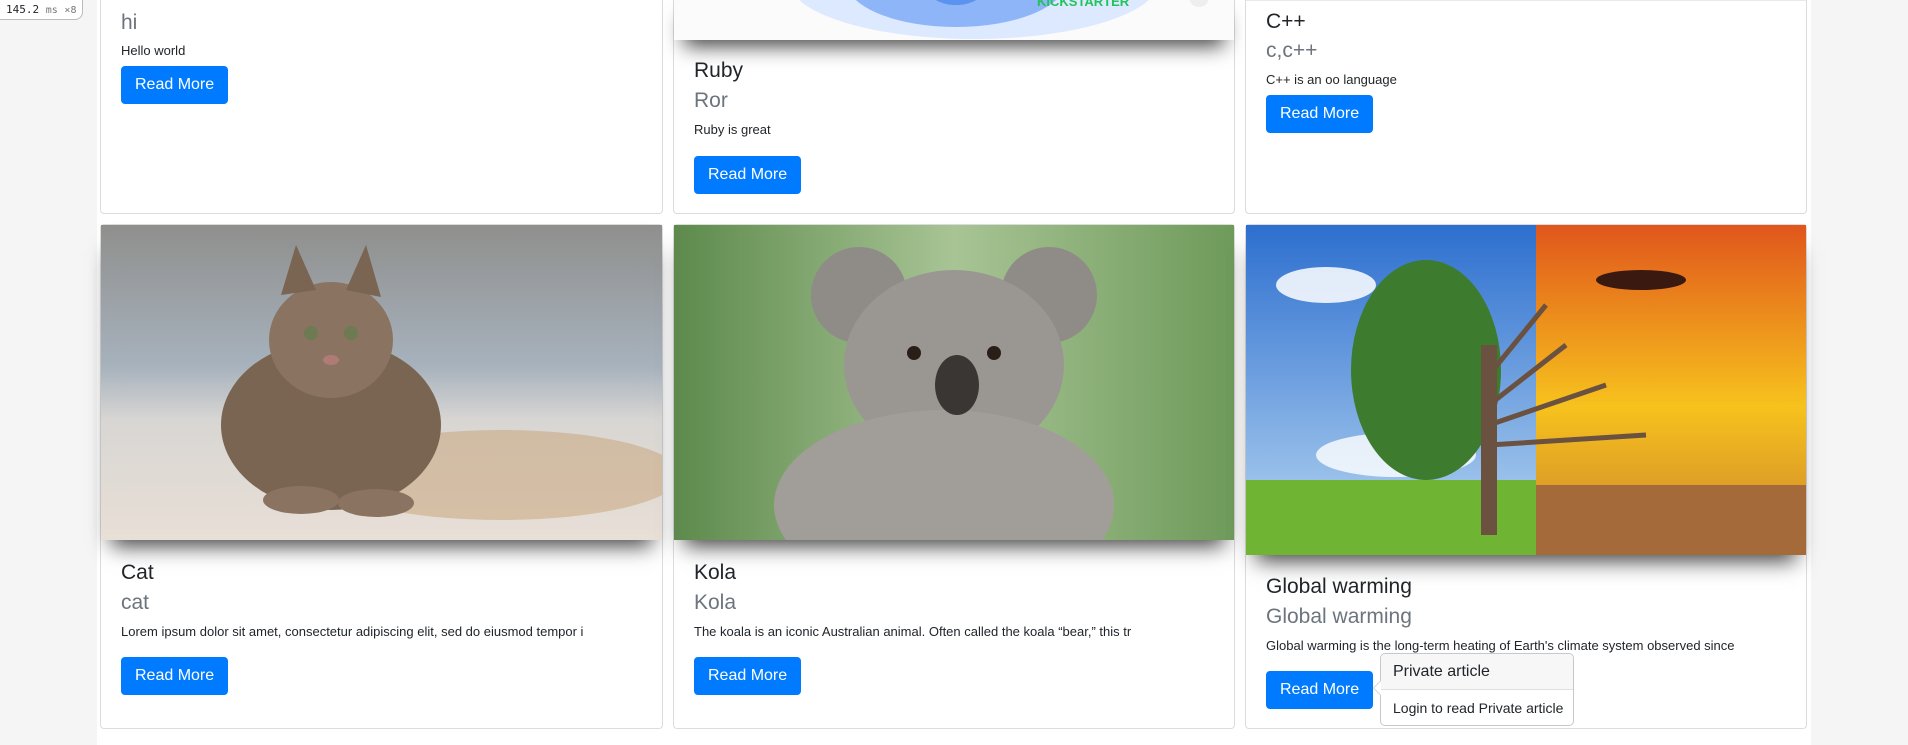  What do you see at coordinates (715, 572) in the screenshot?
I see `card-title: Kola` at bounding box center [715, 572].